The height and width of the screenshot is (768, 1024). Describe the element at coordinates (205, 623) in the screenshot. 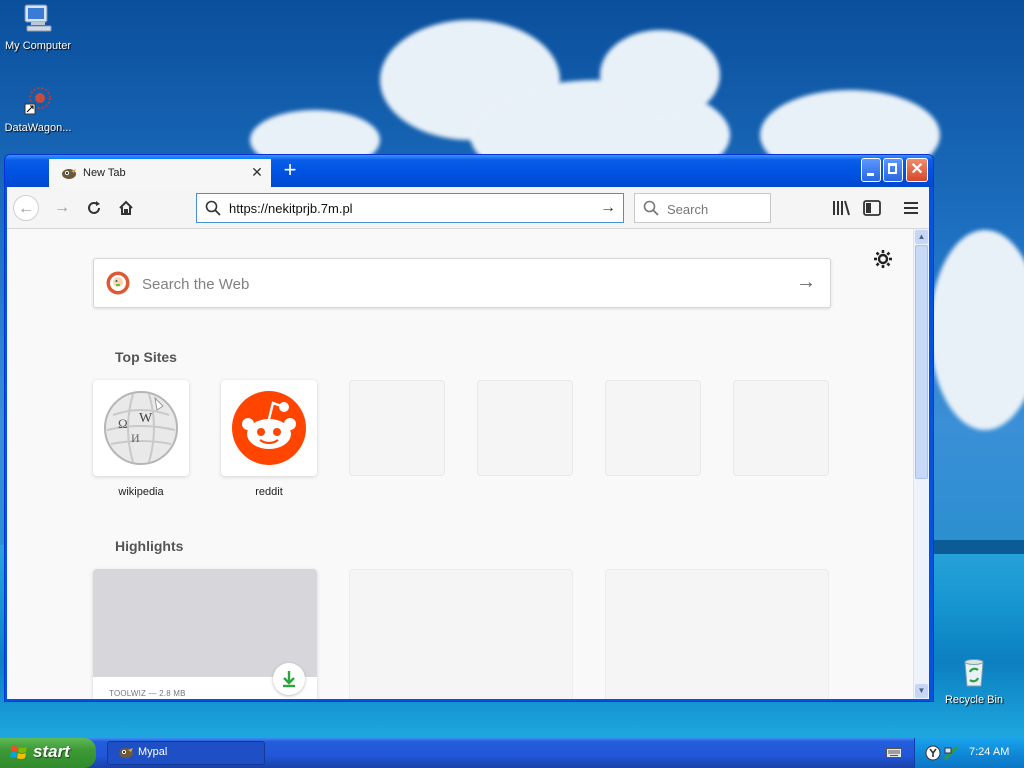

I see `highlight-thumbnail` at that location.